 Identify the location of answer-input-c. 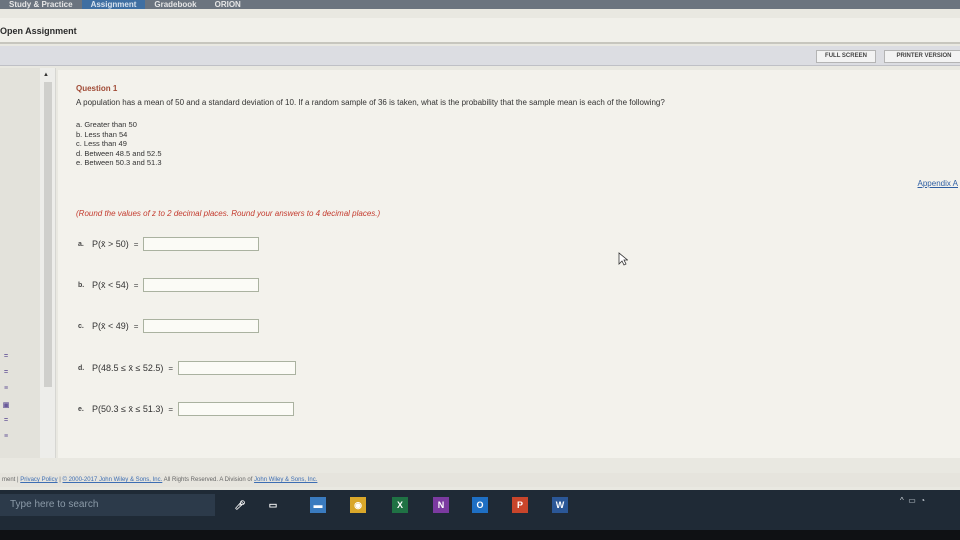
(201, 326).